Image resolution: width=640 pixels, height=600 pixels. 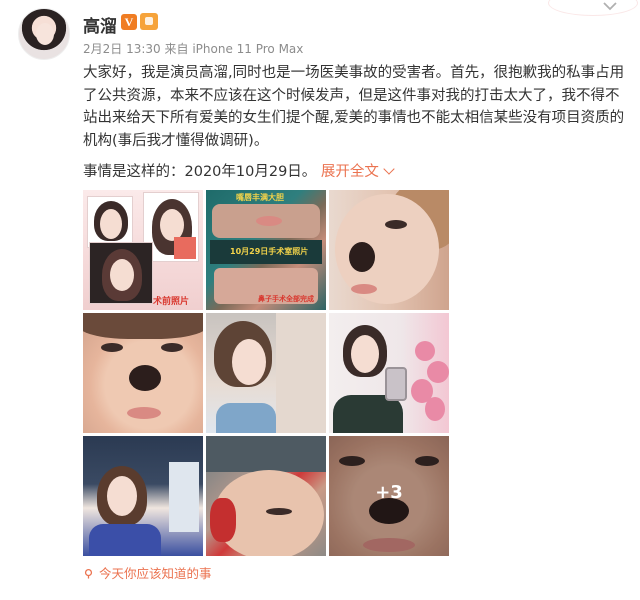 What do you see at coordinates (122, 49) in the screenshot?
I see `post-date: 2月2日 13:30` at bounding box center [122, 49].